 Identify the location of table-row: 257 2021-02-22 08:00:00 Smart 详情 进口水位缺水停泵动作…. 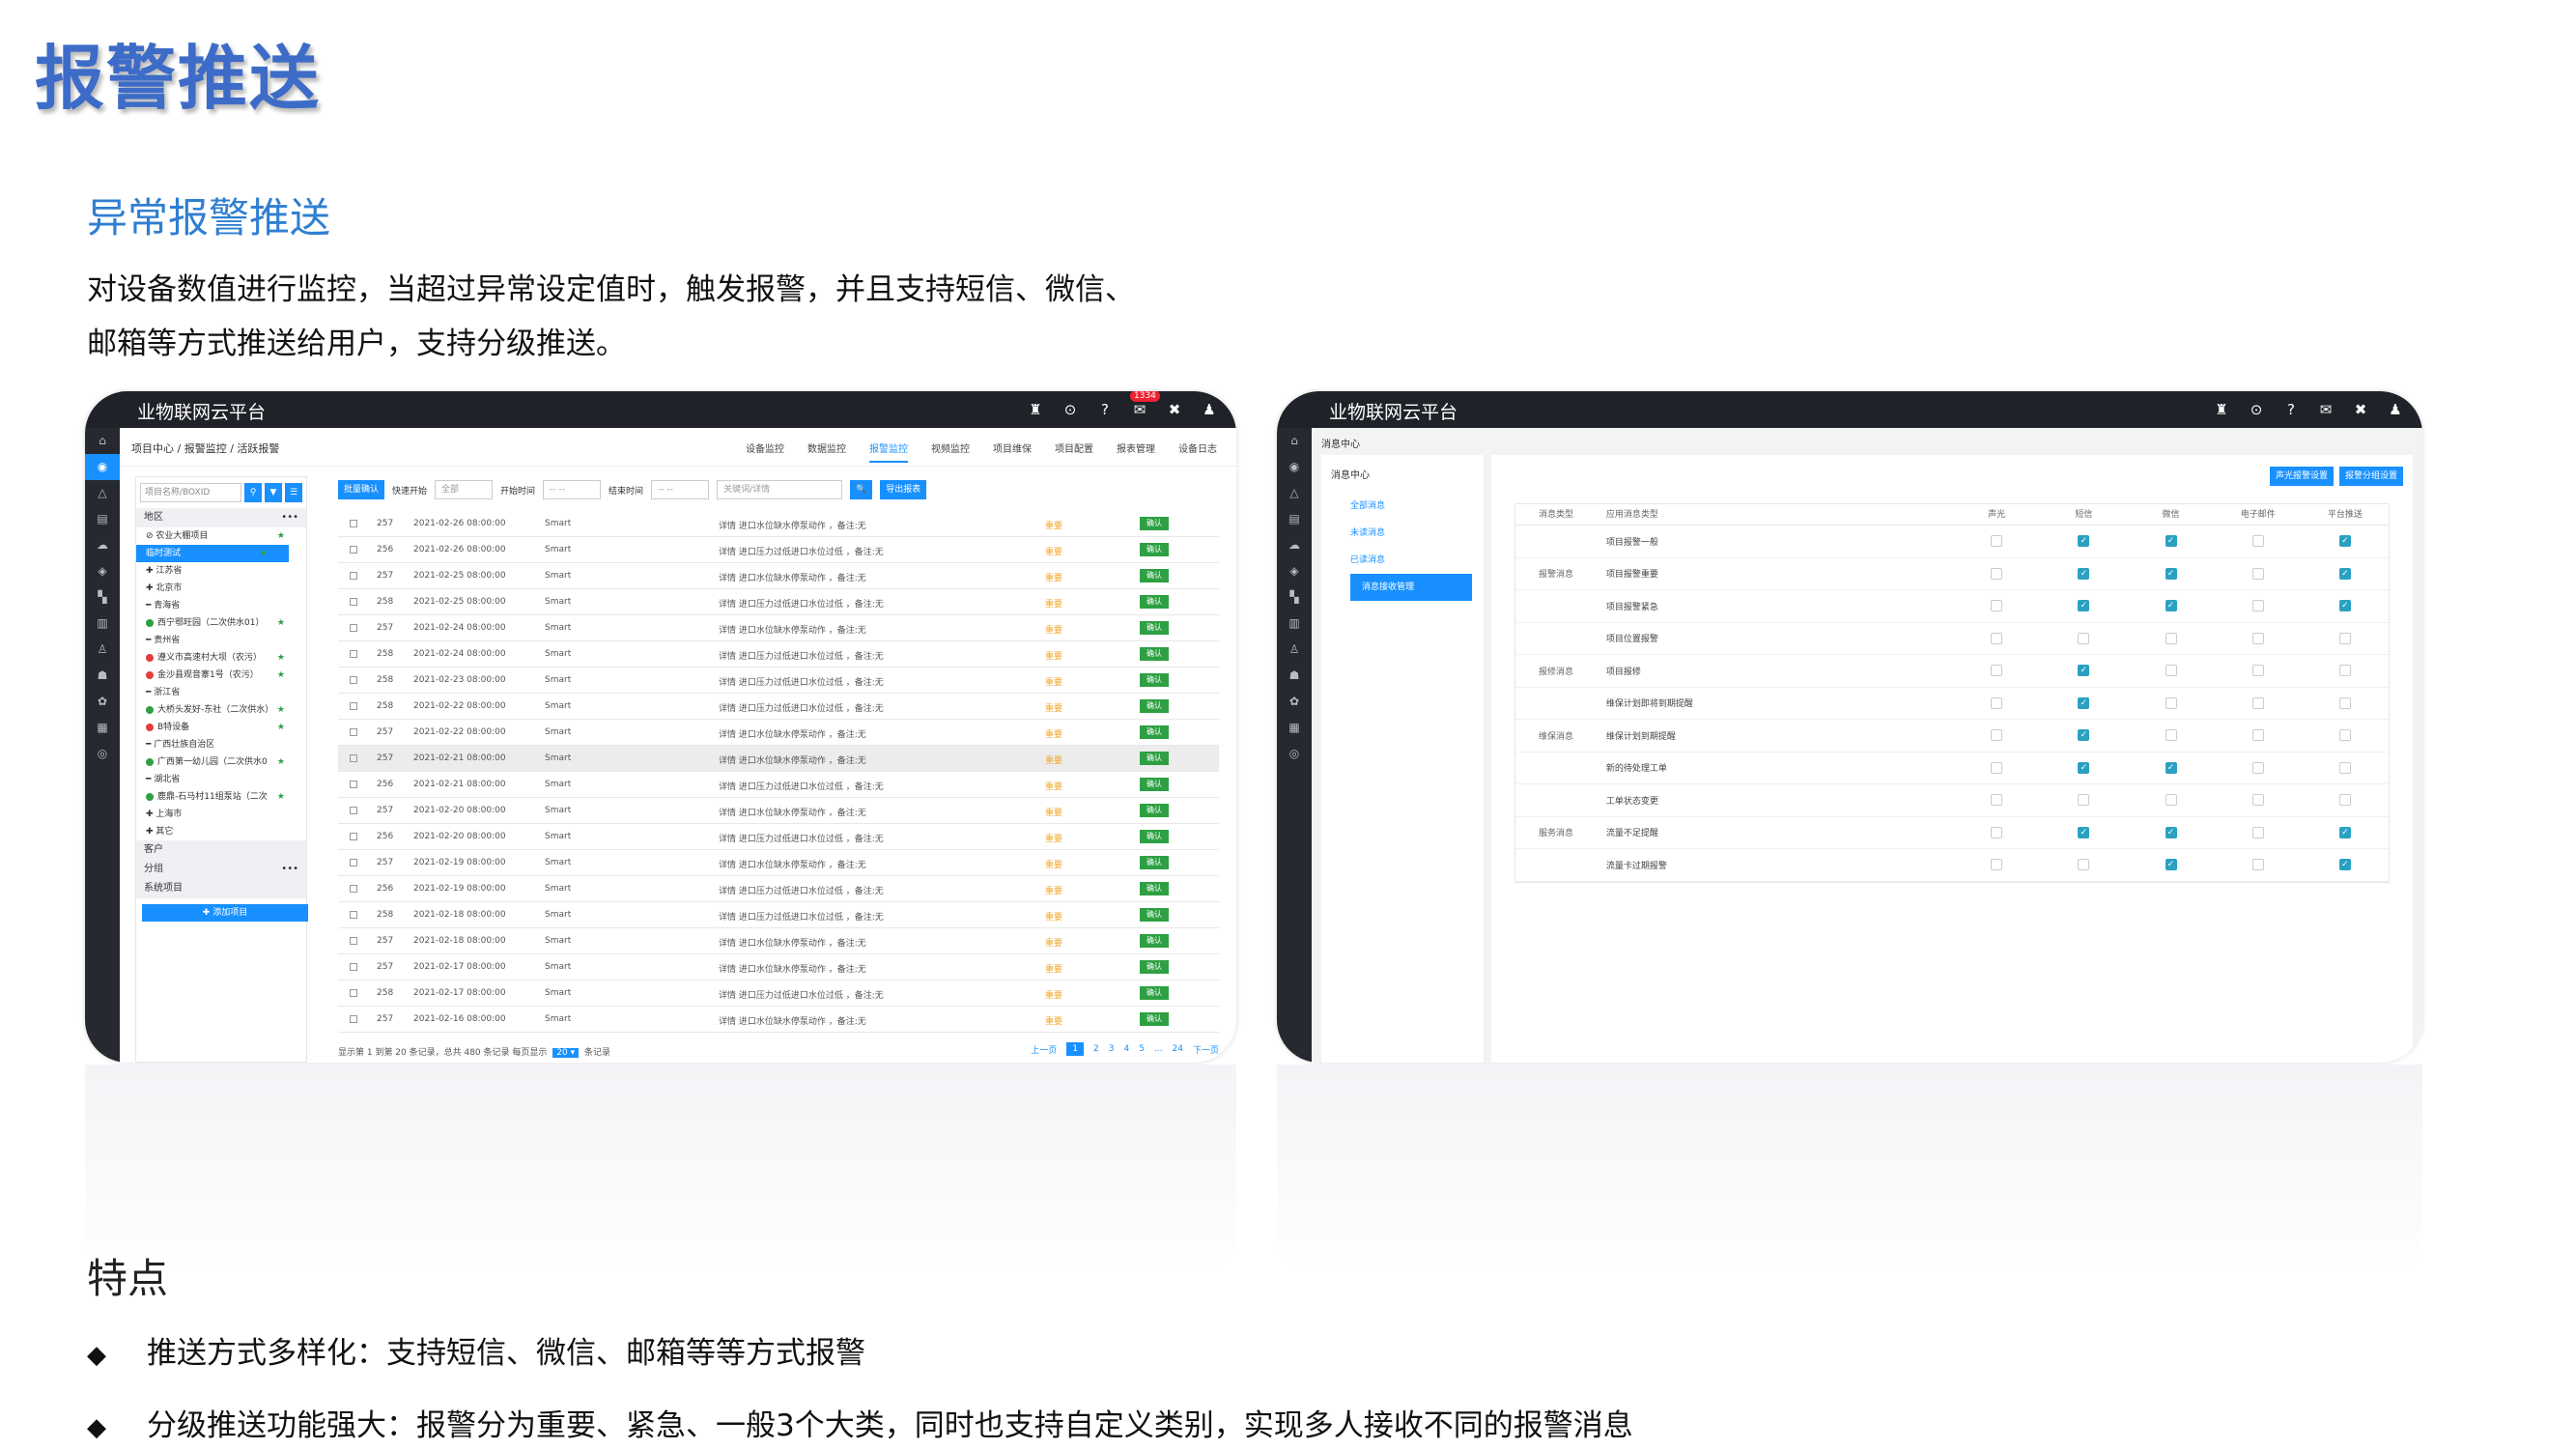
(778, 733).